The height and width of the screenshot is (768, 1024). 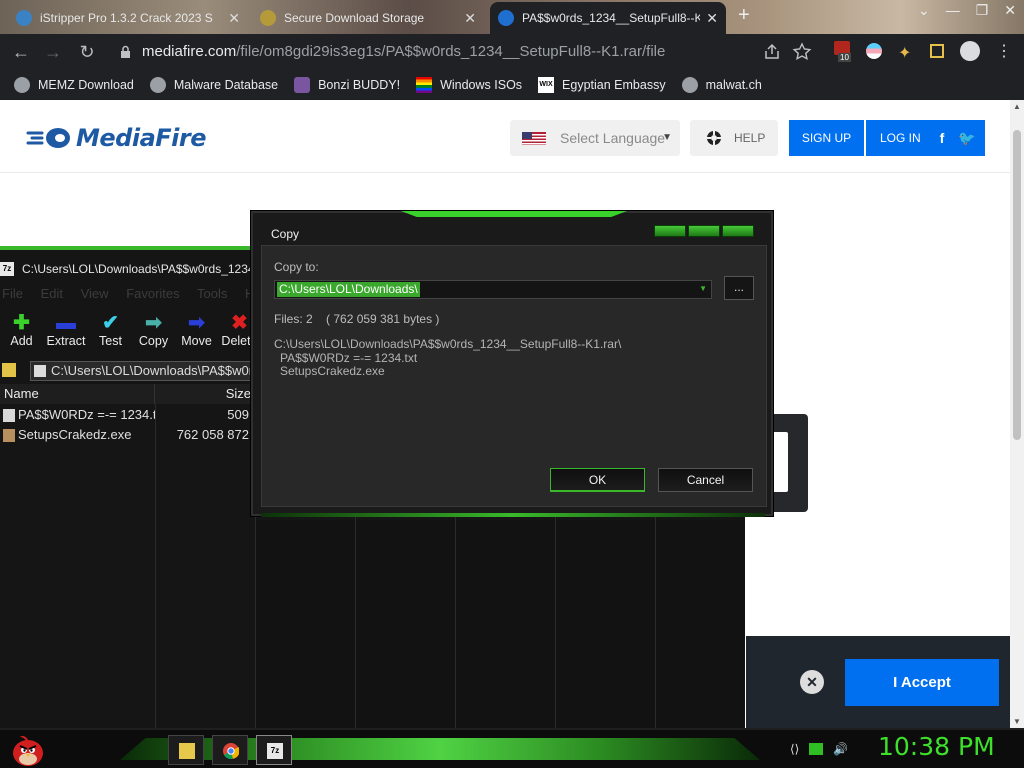 I want to click on destination-combobox: C:\Users\LOL\Downloads\ ▼, so click(x=493, y=289).